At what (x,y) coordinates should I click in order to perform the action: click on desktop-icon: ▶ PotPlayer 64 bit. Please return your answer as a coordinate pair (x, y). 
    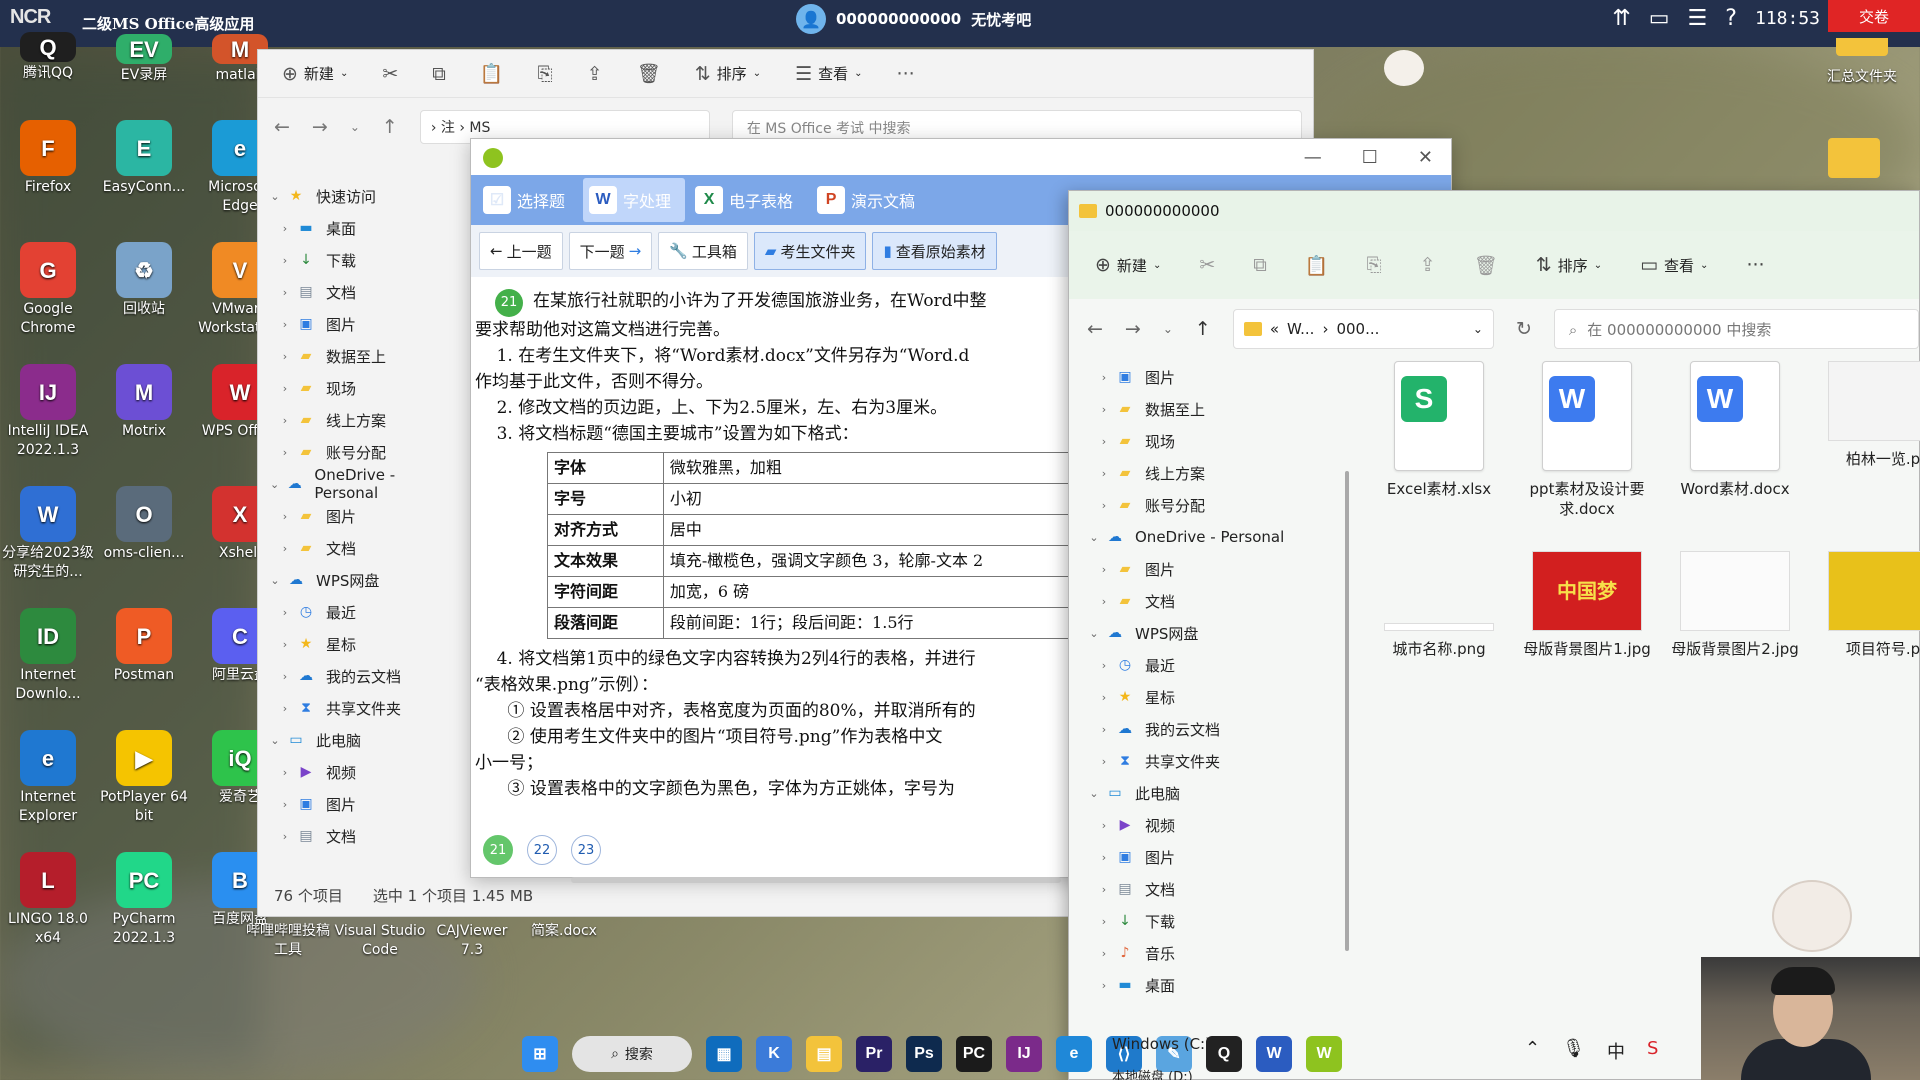
    Looking at the image, I should click on (144, 778).